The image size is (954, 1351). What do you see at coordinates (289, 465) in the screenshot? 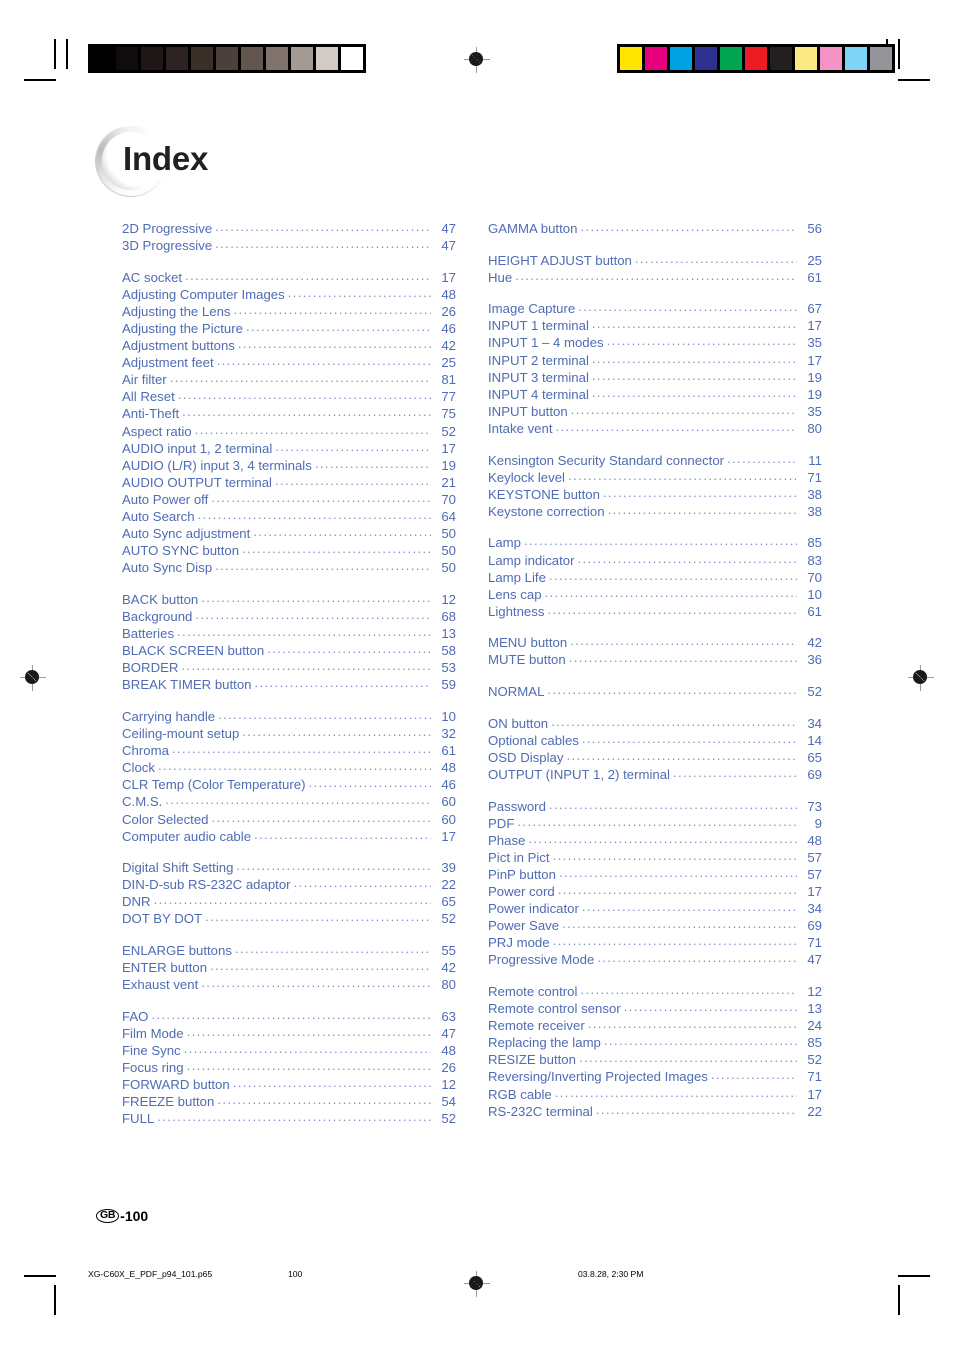
I see `index-entry: AUDIO (L/R) input 3, 4 terminals 19` at bounding box center [289, 465].